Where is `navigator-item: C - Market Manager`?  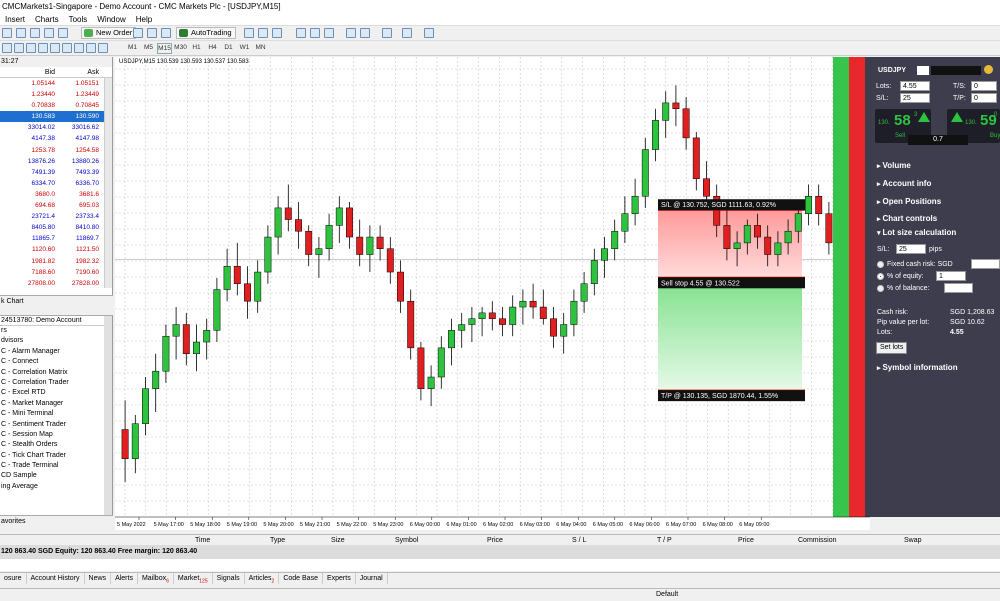 navigator-item: C - Market Manager is located at coordinates (56, 404).